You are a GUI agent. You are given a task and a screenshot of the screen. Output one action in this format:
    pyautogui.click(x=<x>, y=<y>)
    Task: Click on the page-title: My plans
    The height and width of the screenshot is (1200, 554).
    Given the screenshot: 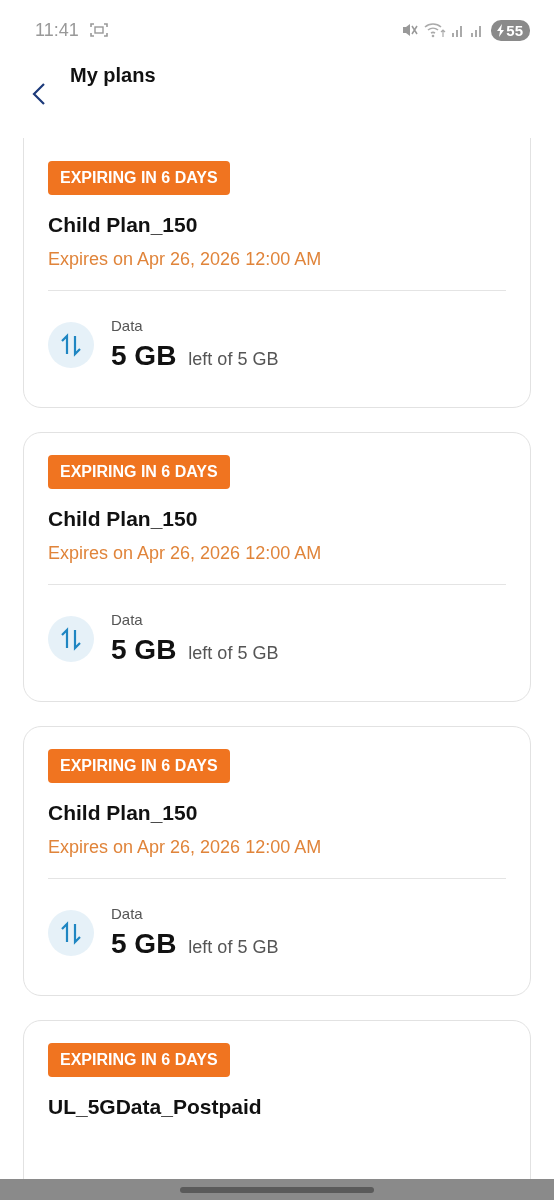 What is the action you would take?
    pyautogui.click(x=113, y=75)
    